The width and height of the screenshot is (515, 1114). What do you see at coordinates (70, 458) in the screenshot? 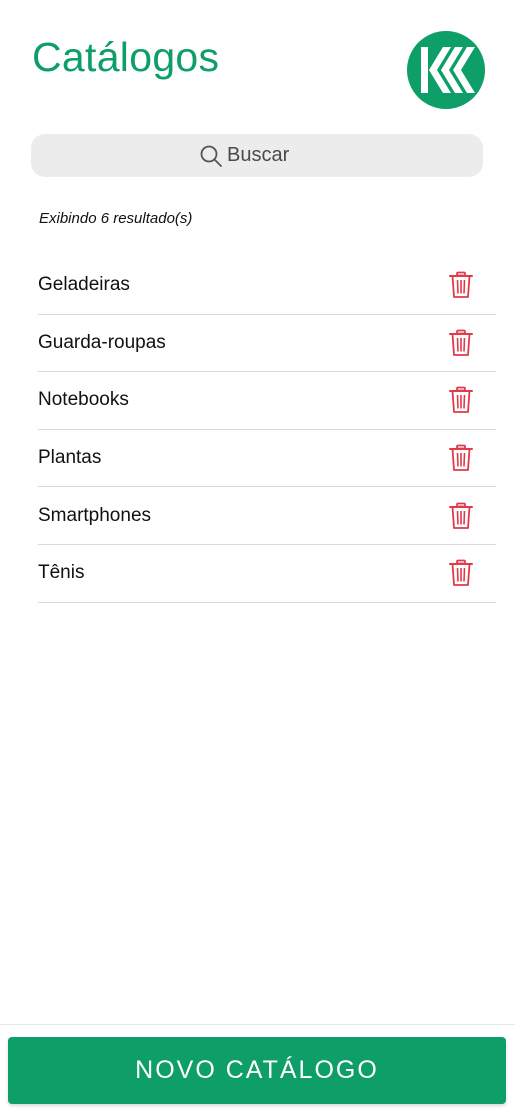
I see `catalog-item-label: Plantas` at bounding box center [70, 458].